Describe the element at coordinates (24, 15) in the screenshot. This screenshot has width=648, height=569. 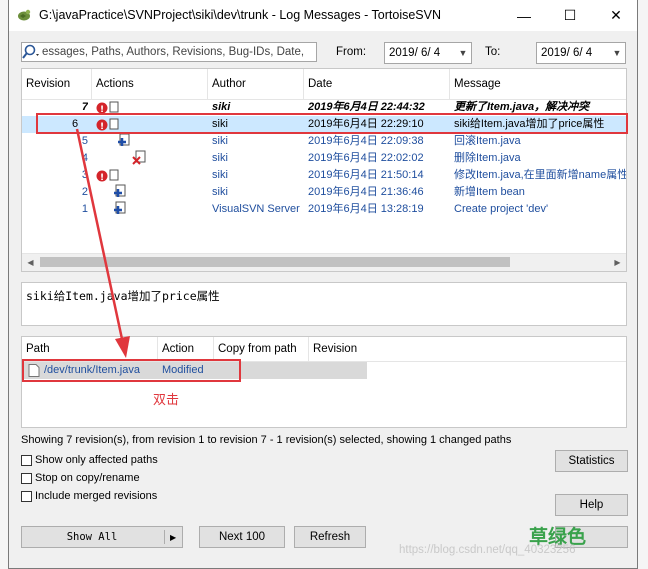
I see `tortoisesvn-icon` at that location.